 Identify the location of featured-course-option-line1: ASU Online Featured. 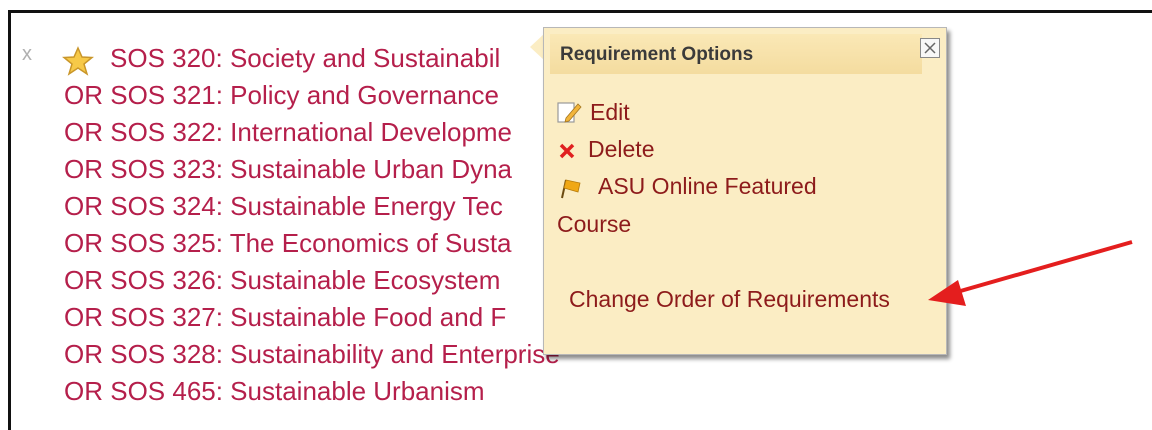
(707, 186).